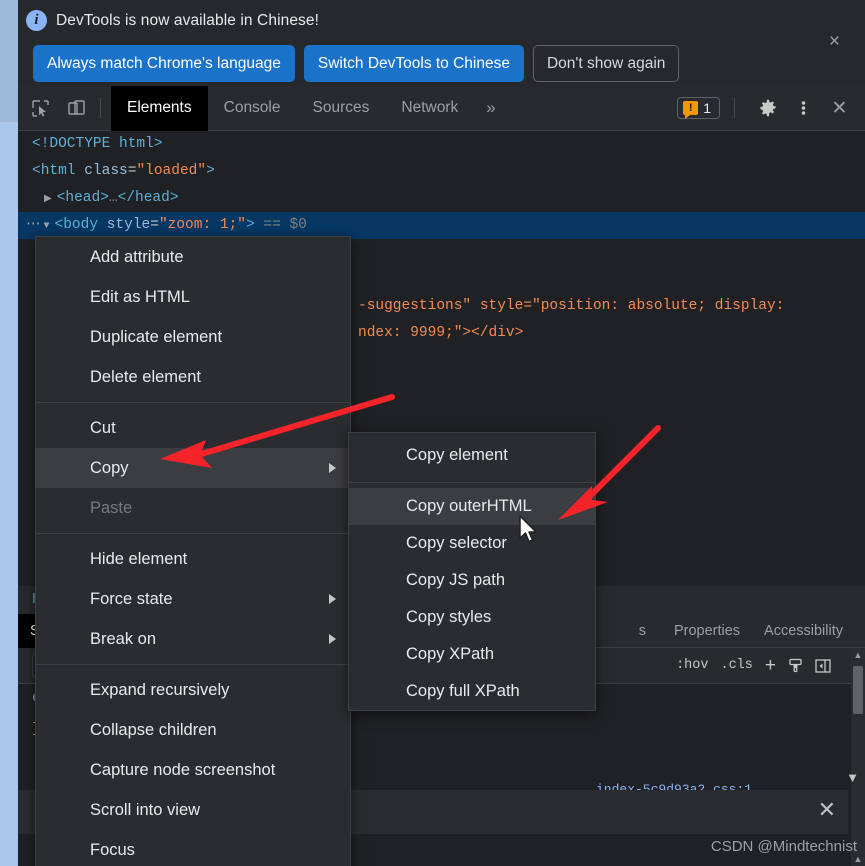 The height and width of the screenshot is (866, 865). Describe the element at coordinates (852, 777) in the screenshot. I see `scroll-down-icon: ▼` at that location.